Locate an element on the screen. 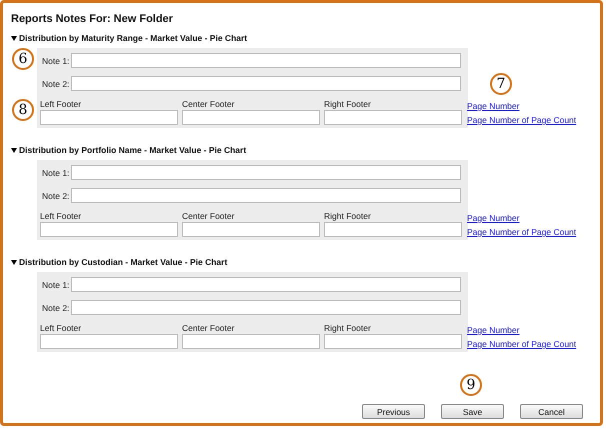  callout-number: 8 is located at coordinates (23, 110).